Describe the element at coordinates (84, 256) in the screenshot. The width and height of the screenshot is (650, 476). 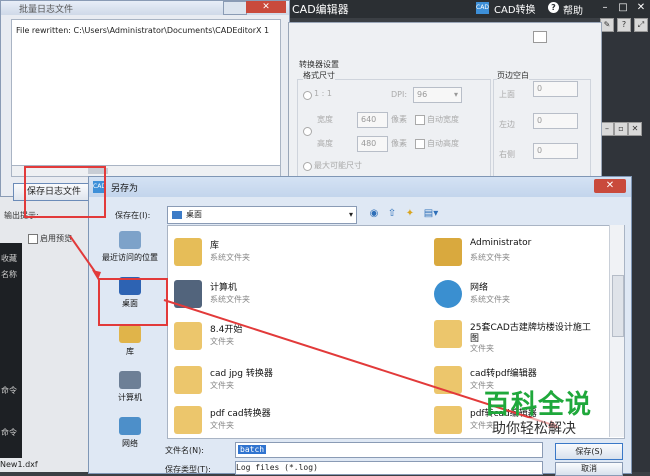
I see `annotation-arrow` at that location.